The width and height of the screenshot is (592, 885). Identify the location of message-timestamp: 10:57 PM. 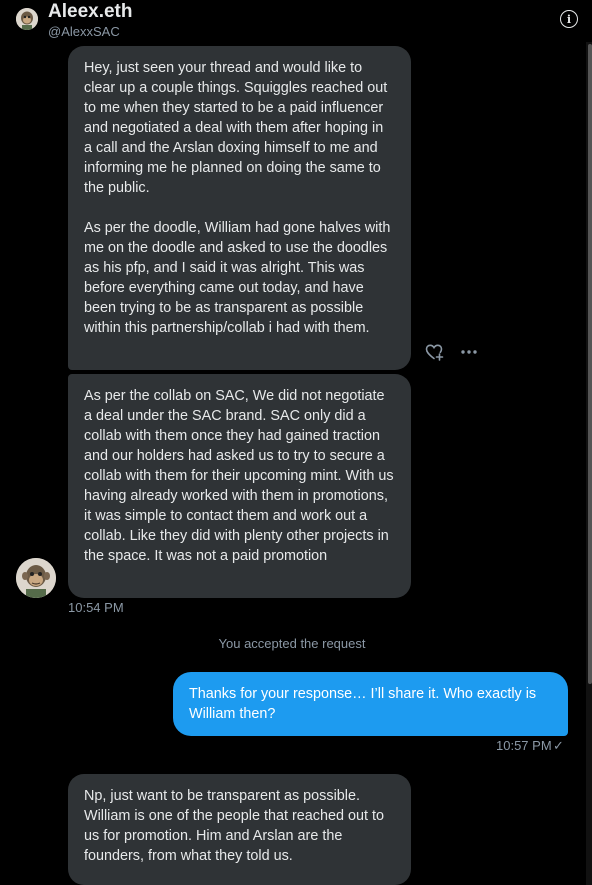
(524, 745).